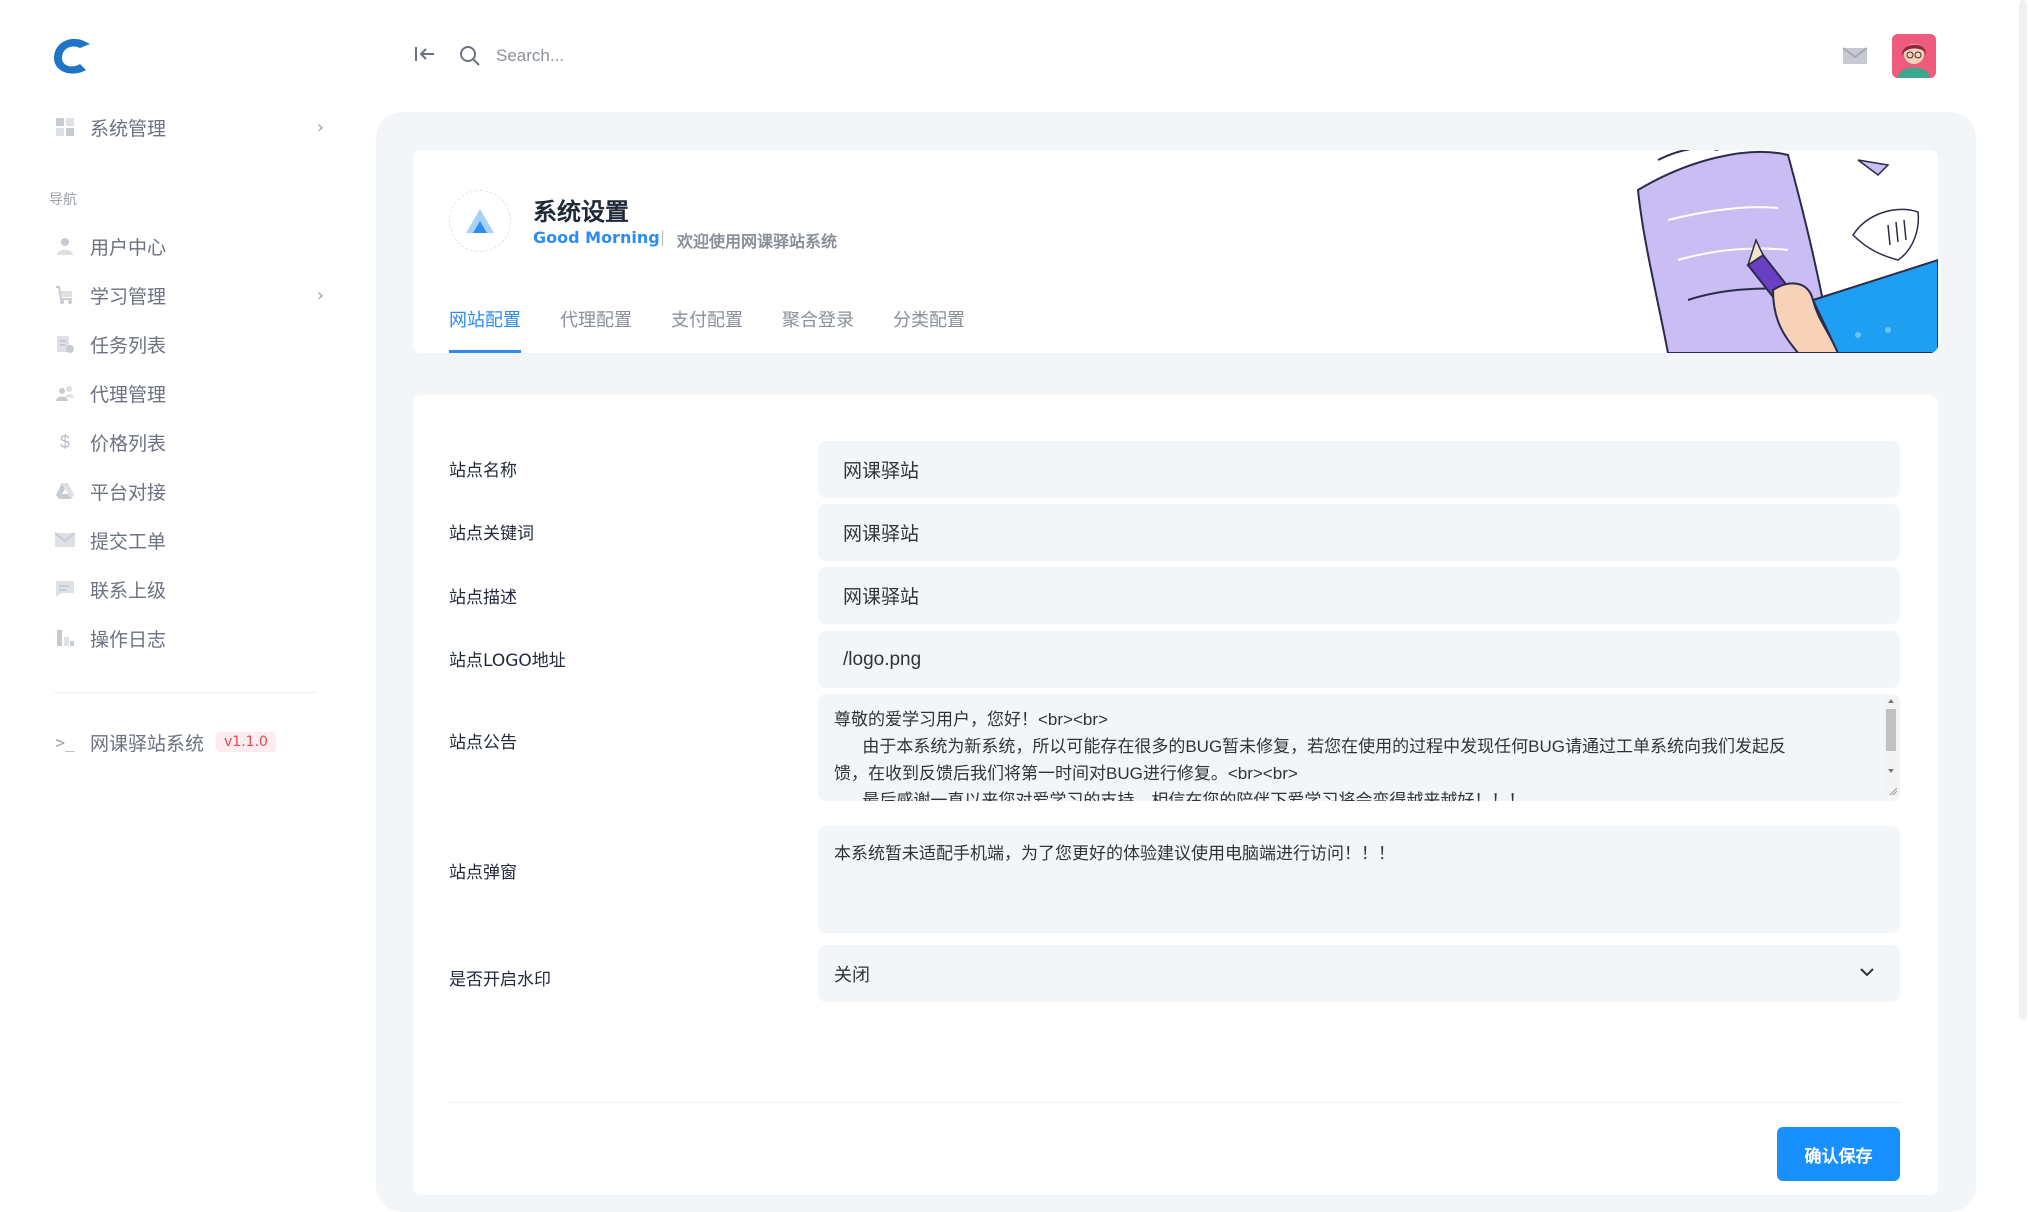  What do you see at coordinates (128, 394) in the screenshot?
I see `sidebar-item-label: 代理管理` at bounding box center [128, 394].